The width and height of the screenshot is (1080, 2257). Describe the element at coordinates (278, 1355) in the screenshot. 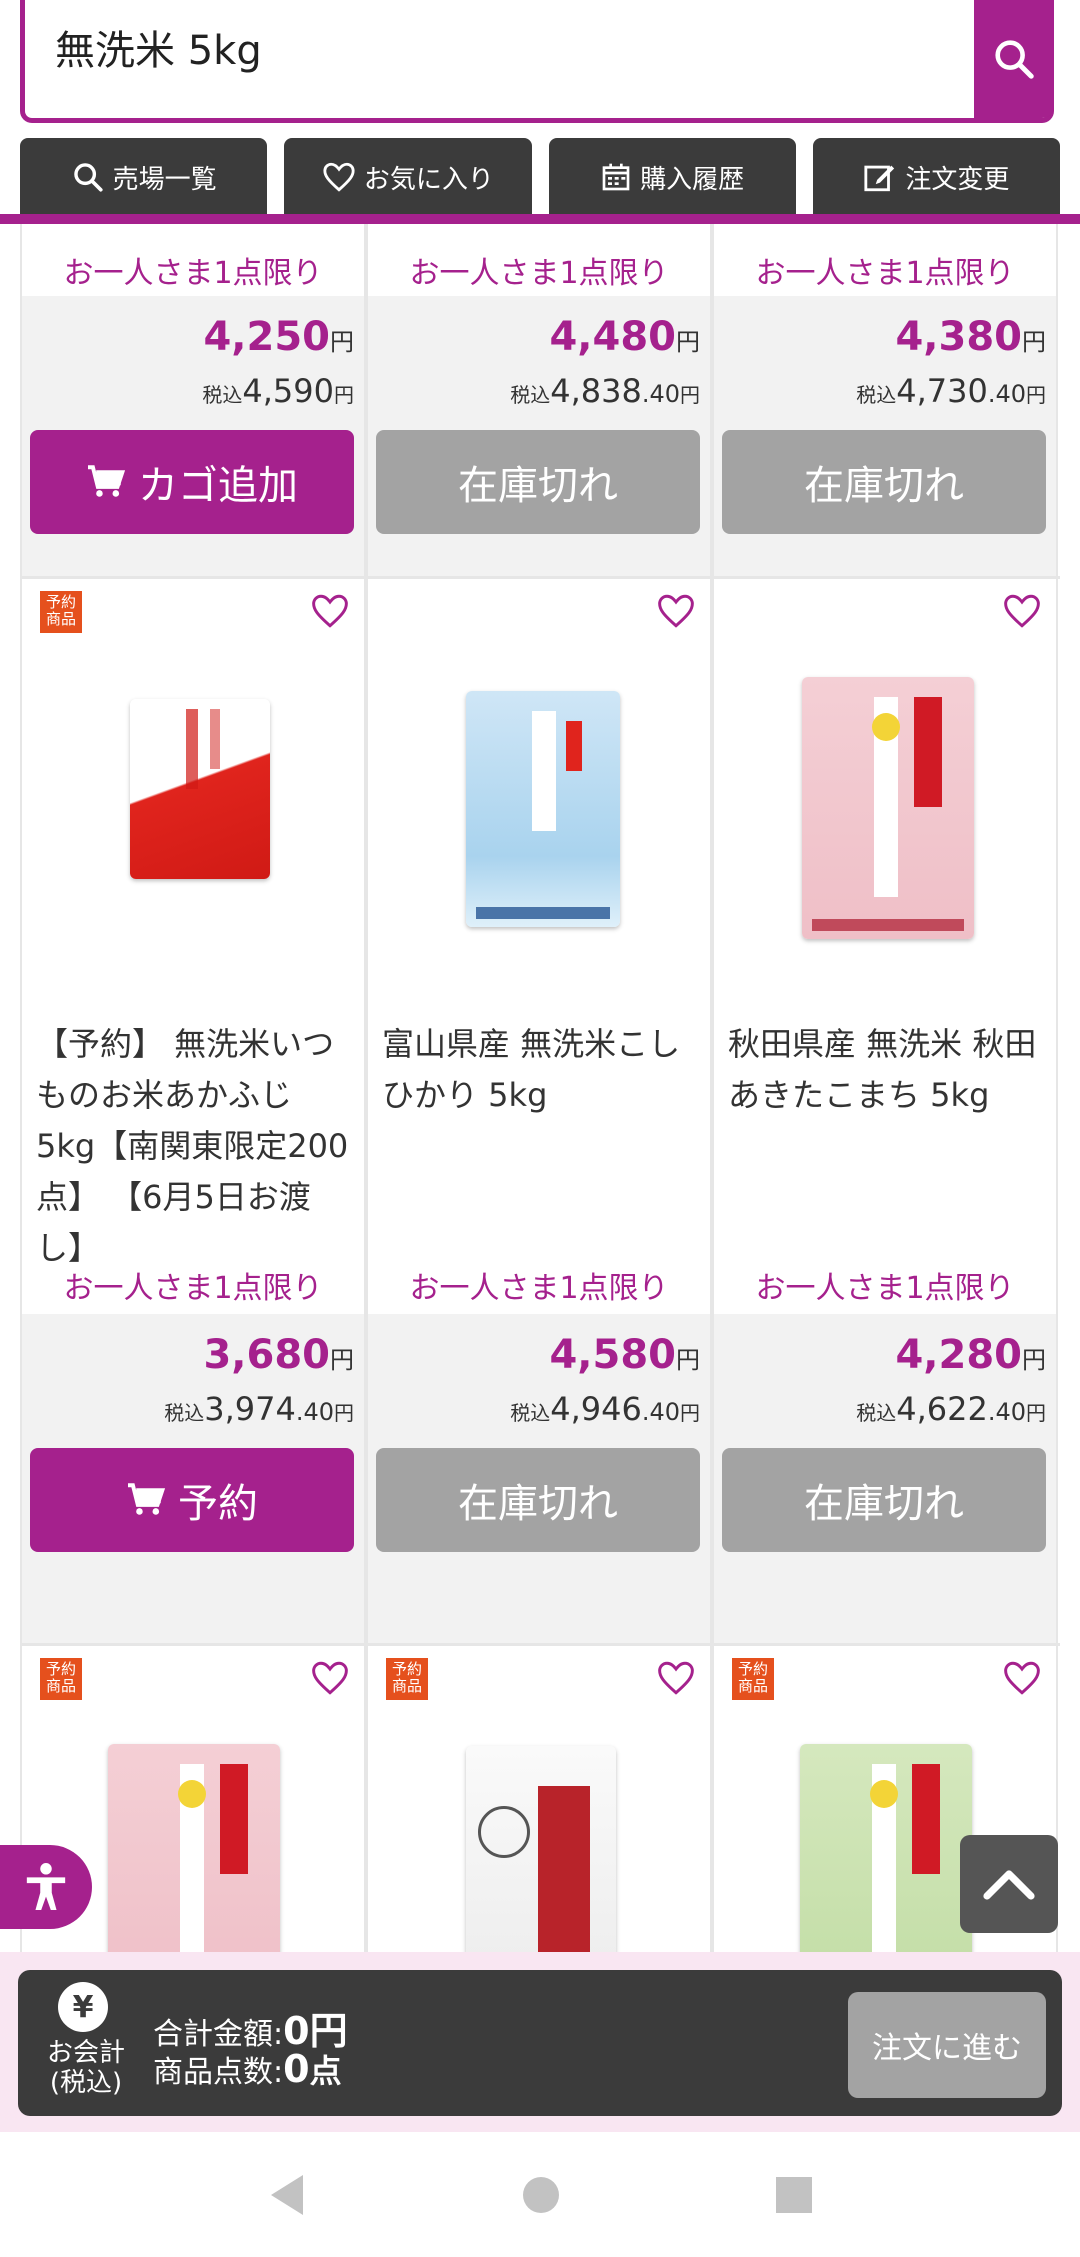

I see `price: 3,680円` at that location.